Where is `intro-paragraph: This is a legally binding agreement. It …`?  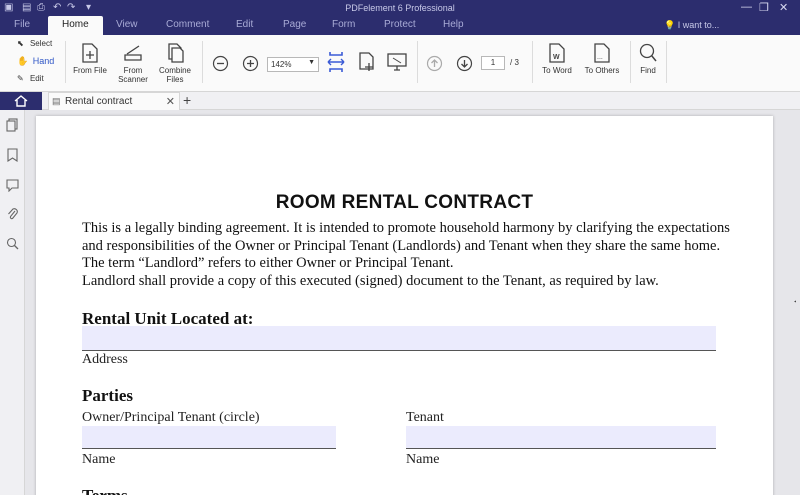 intro-paragraph: This is a legally binding agreement. It … is located at coordinates (406, 254).